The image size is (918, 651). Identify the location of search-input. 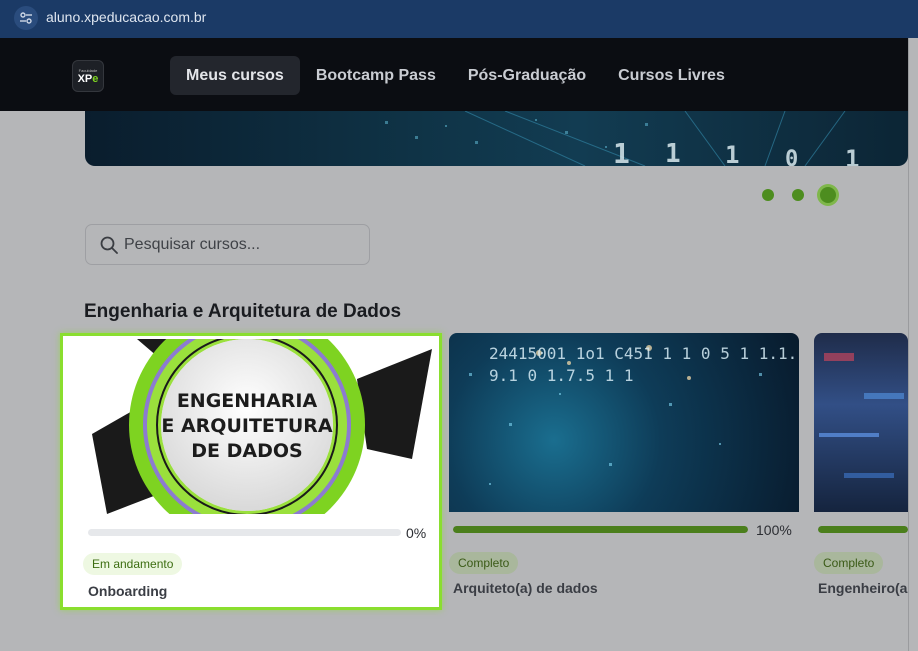
(244, 244).